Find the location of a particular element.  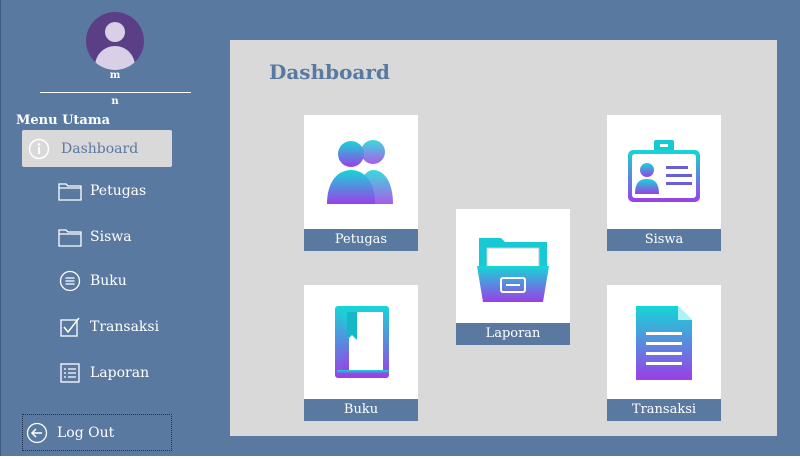

sidebar-item-buku: Buku is located at coordinates (92, 281).